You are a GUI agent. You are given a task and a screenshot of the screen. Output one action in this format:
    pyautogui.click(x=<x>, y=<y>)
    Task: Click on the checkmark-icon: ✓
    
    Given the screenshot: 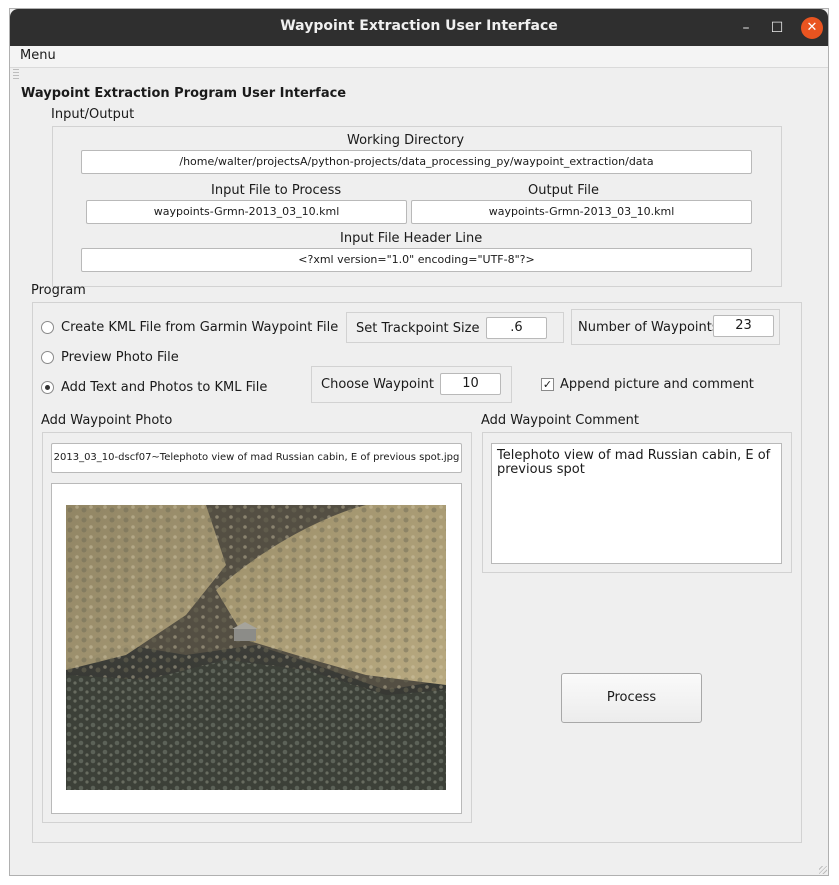 What is the action you would take?
    pyautogui.click(x=547, y=384)
    